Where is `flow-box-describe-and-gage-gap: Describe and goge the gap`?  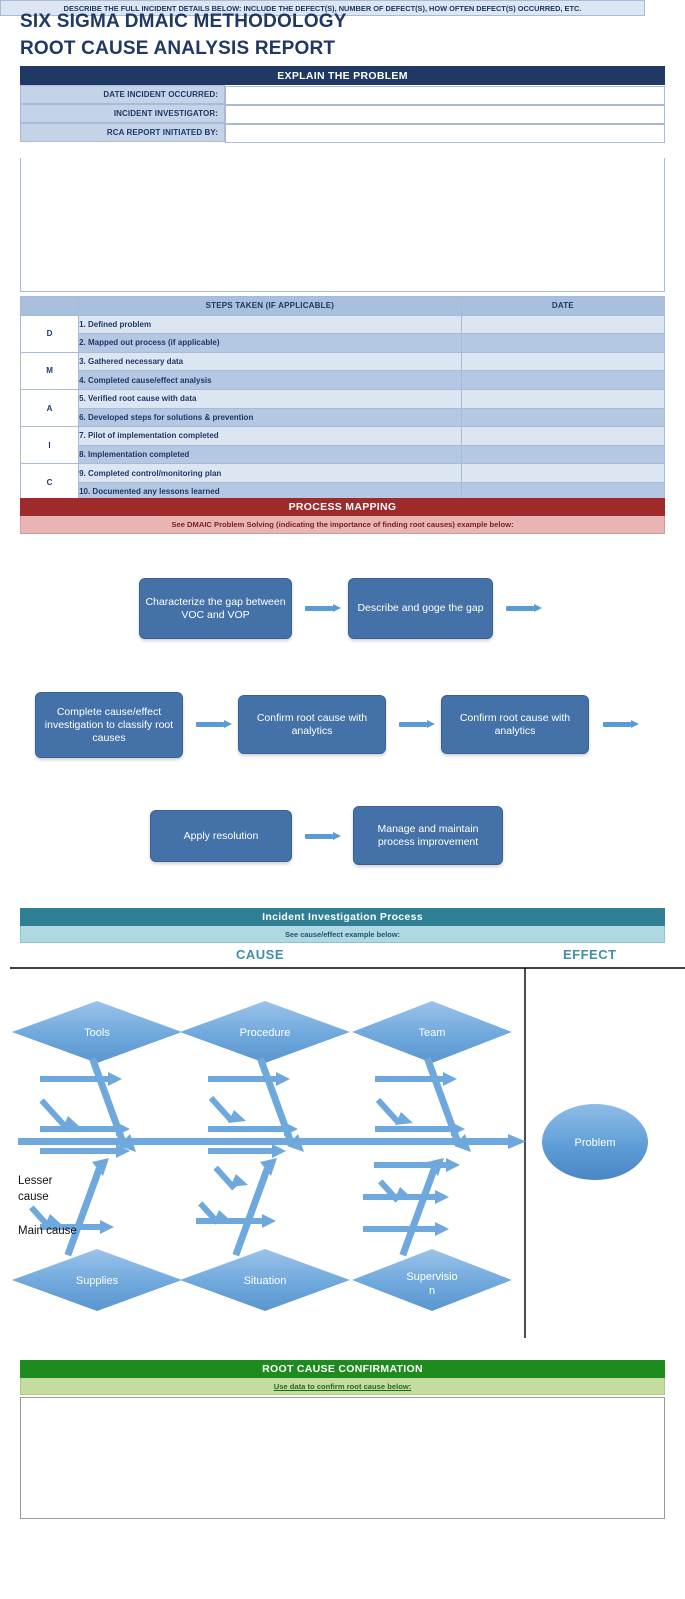 flow-box-describe-and-gage-gap: Describe and goge the gap is located at coordinates (420, 608).